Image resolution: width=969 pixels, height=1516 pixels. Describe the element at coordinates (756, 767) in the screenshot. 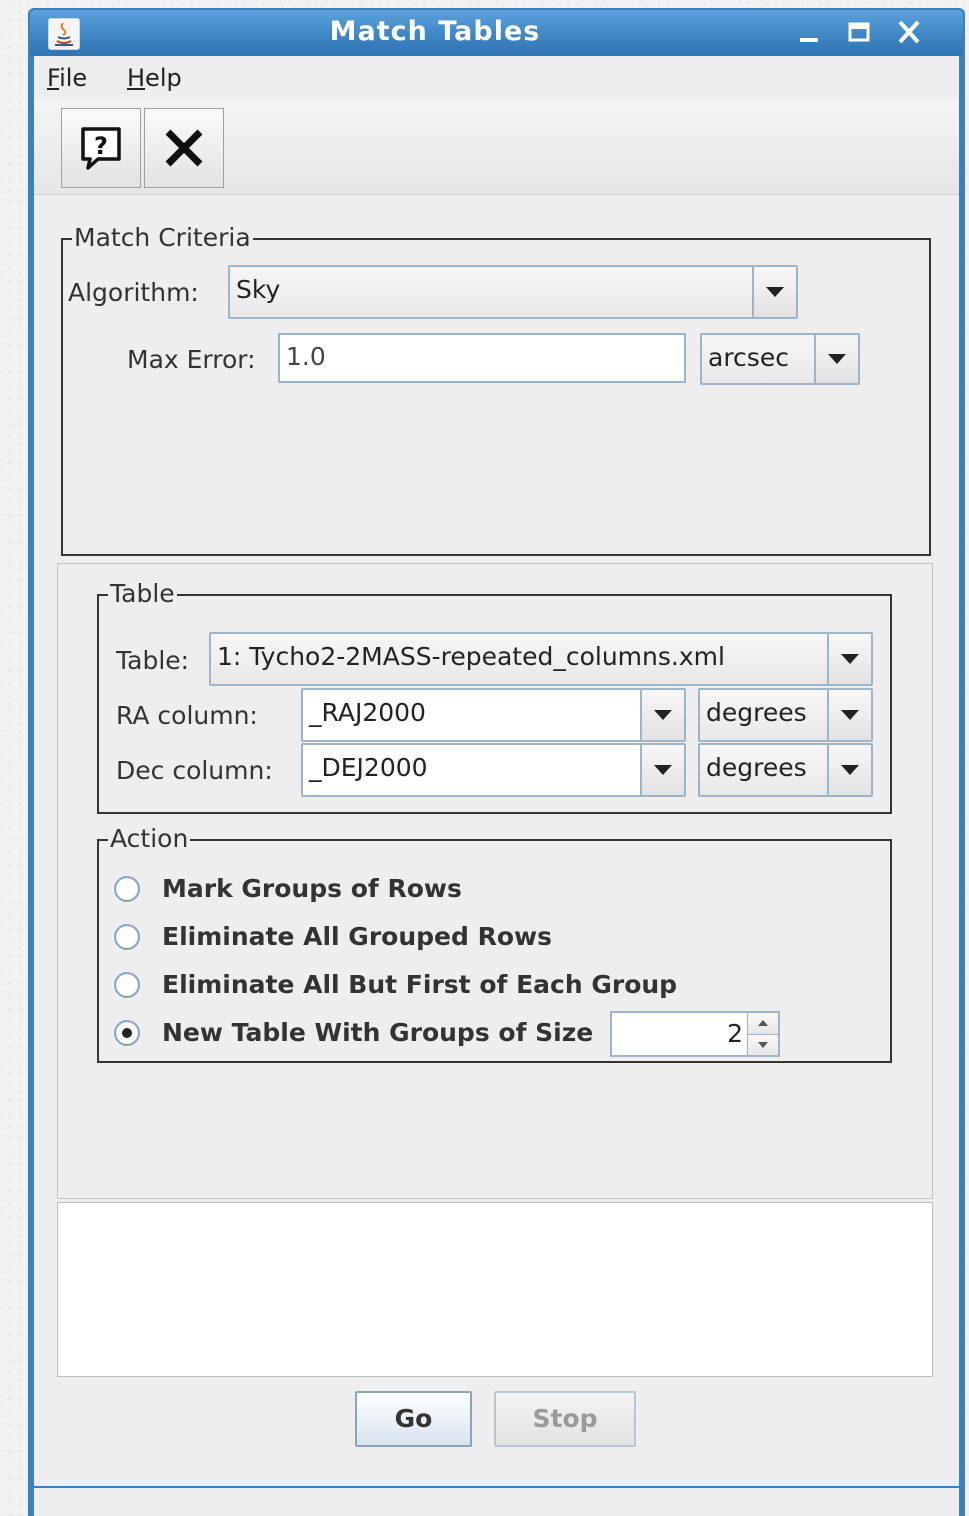

I see `dec-unit-value: degrees` at that location.